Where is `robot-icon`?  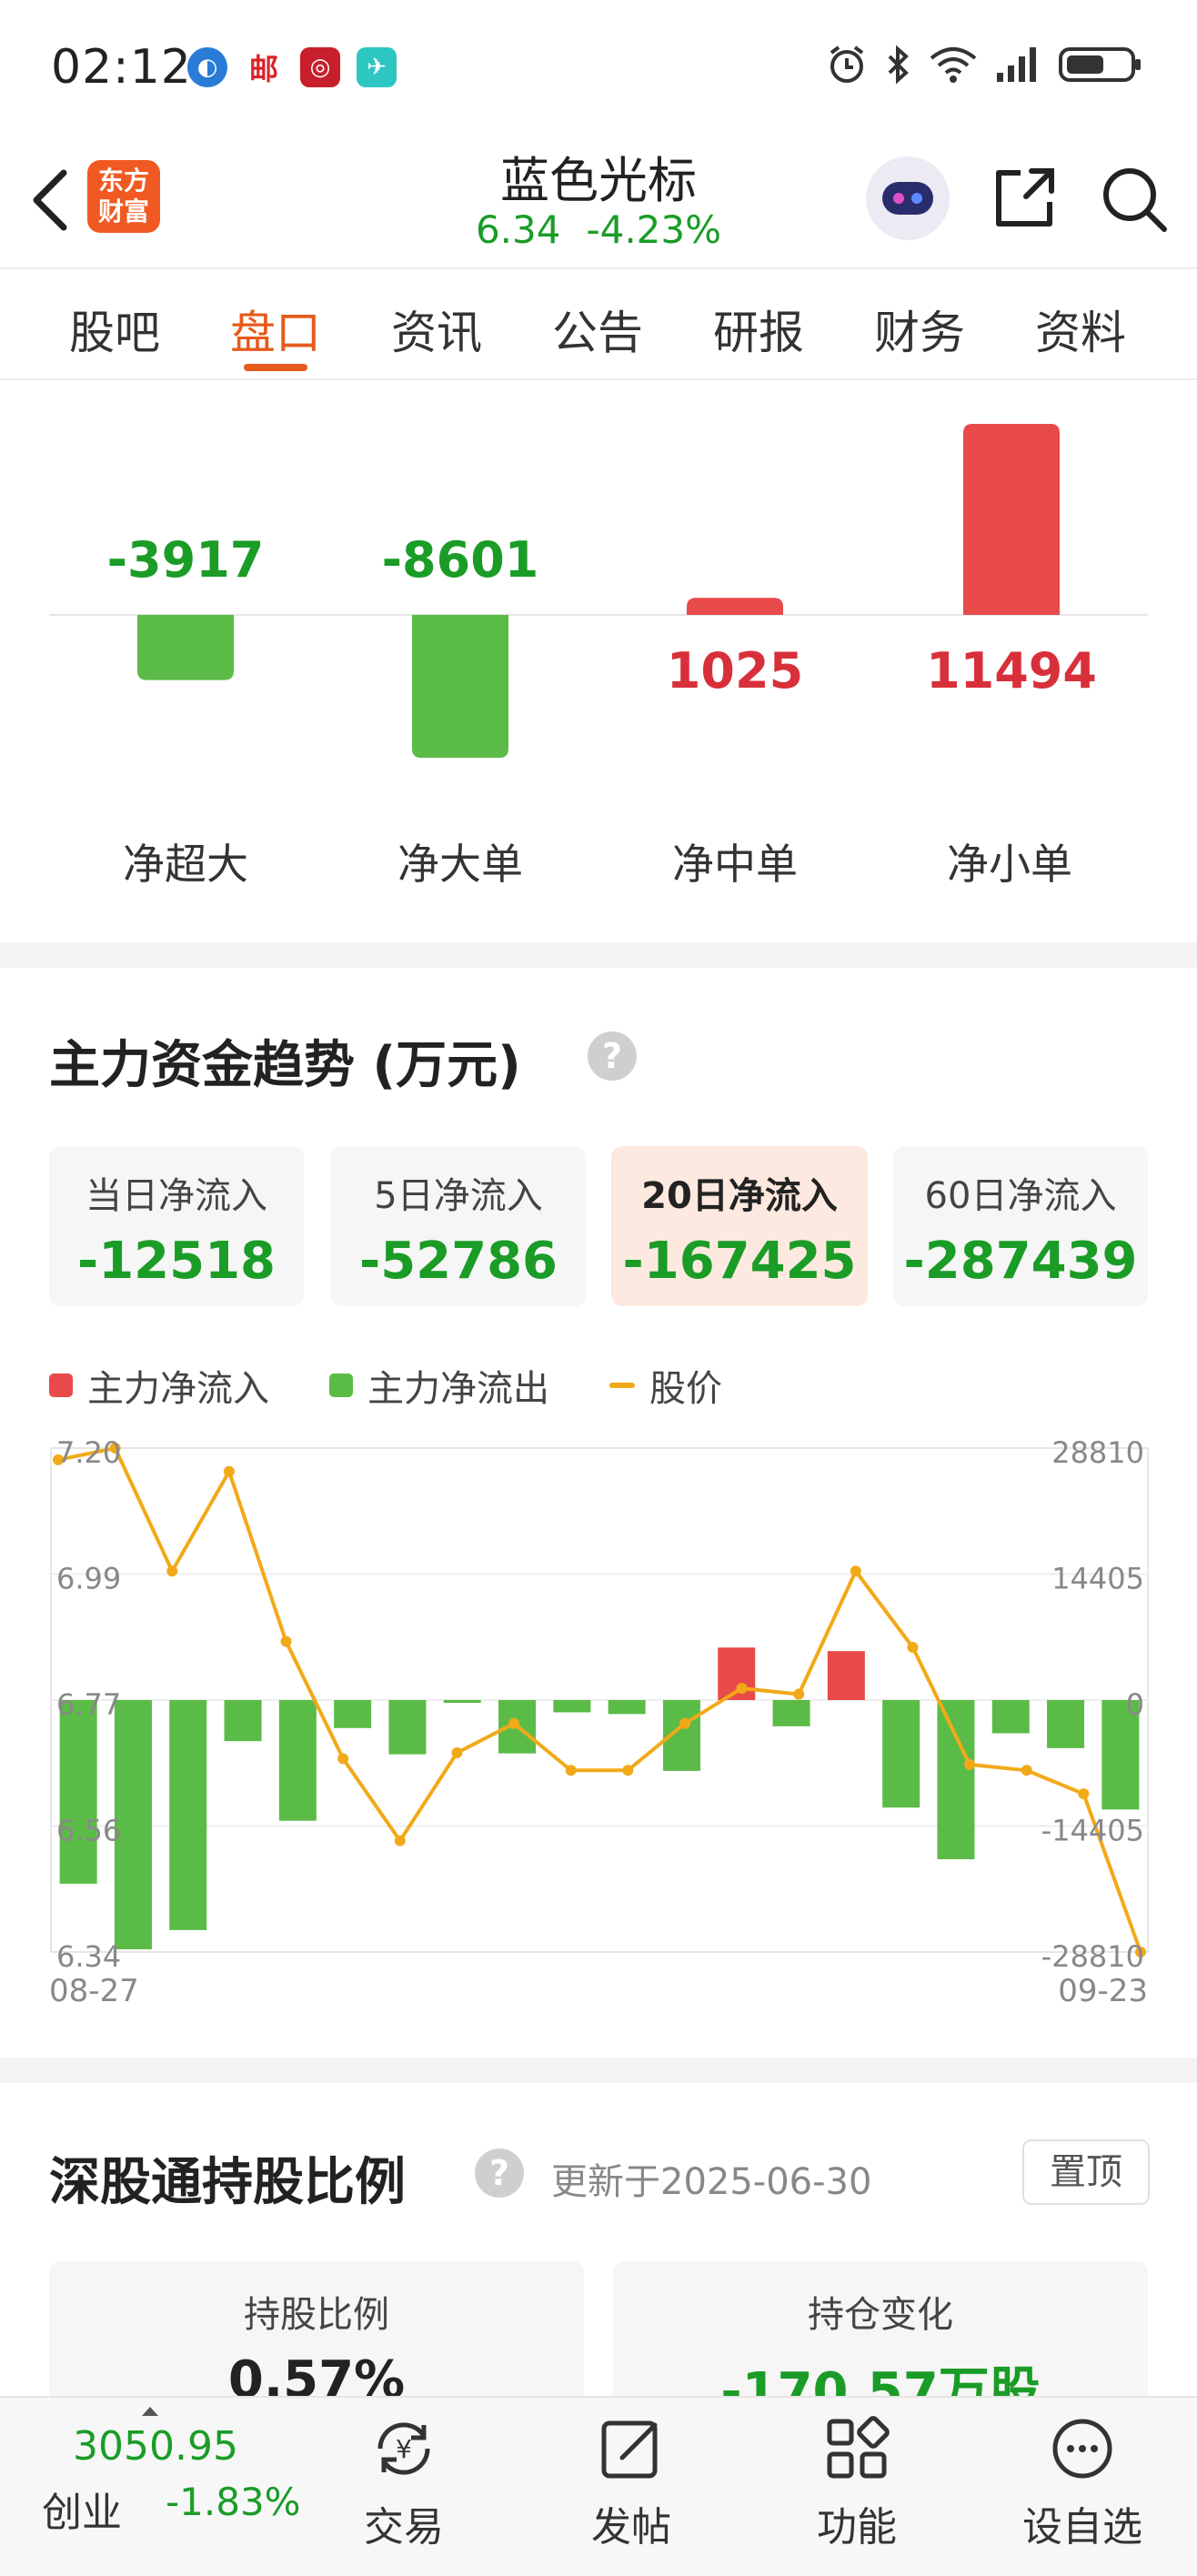 robot-icon is located at coordinates (907, 198).